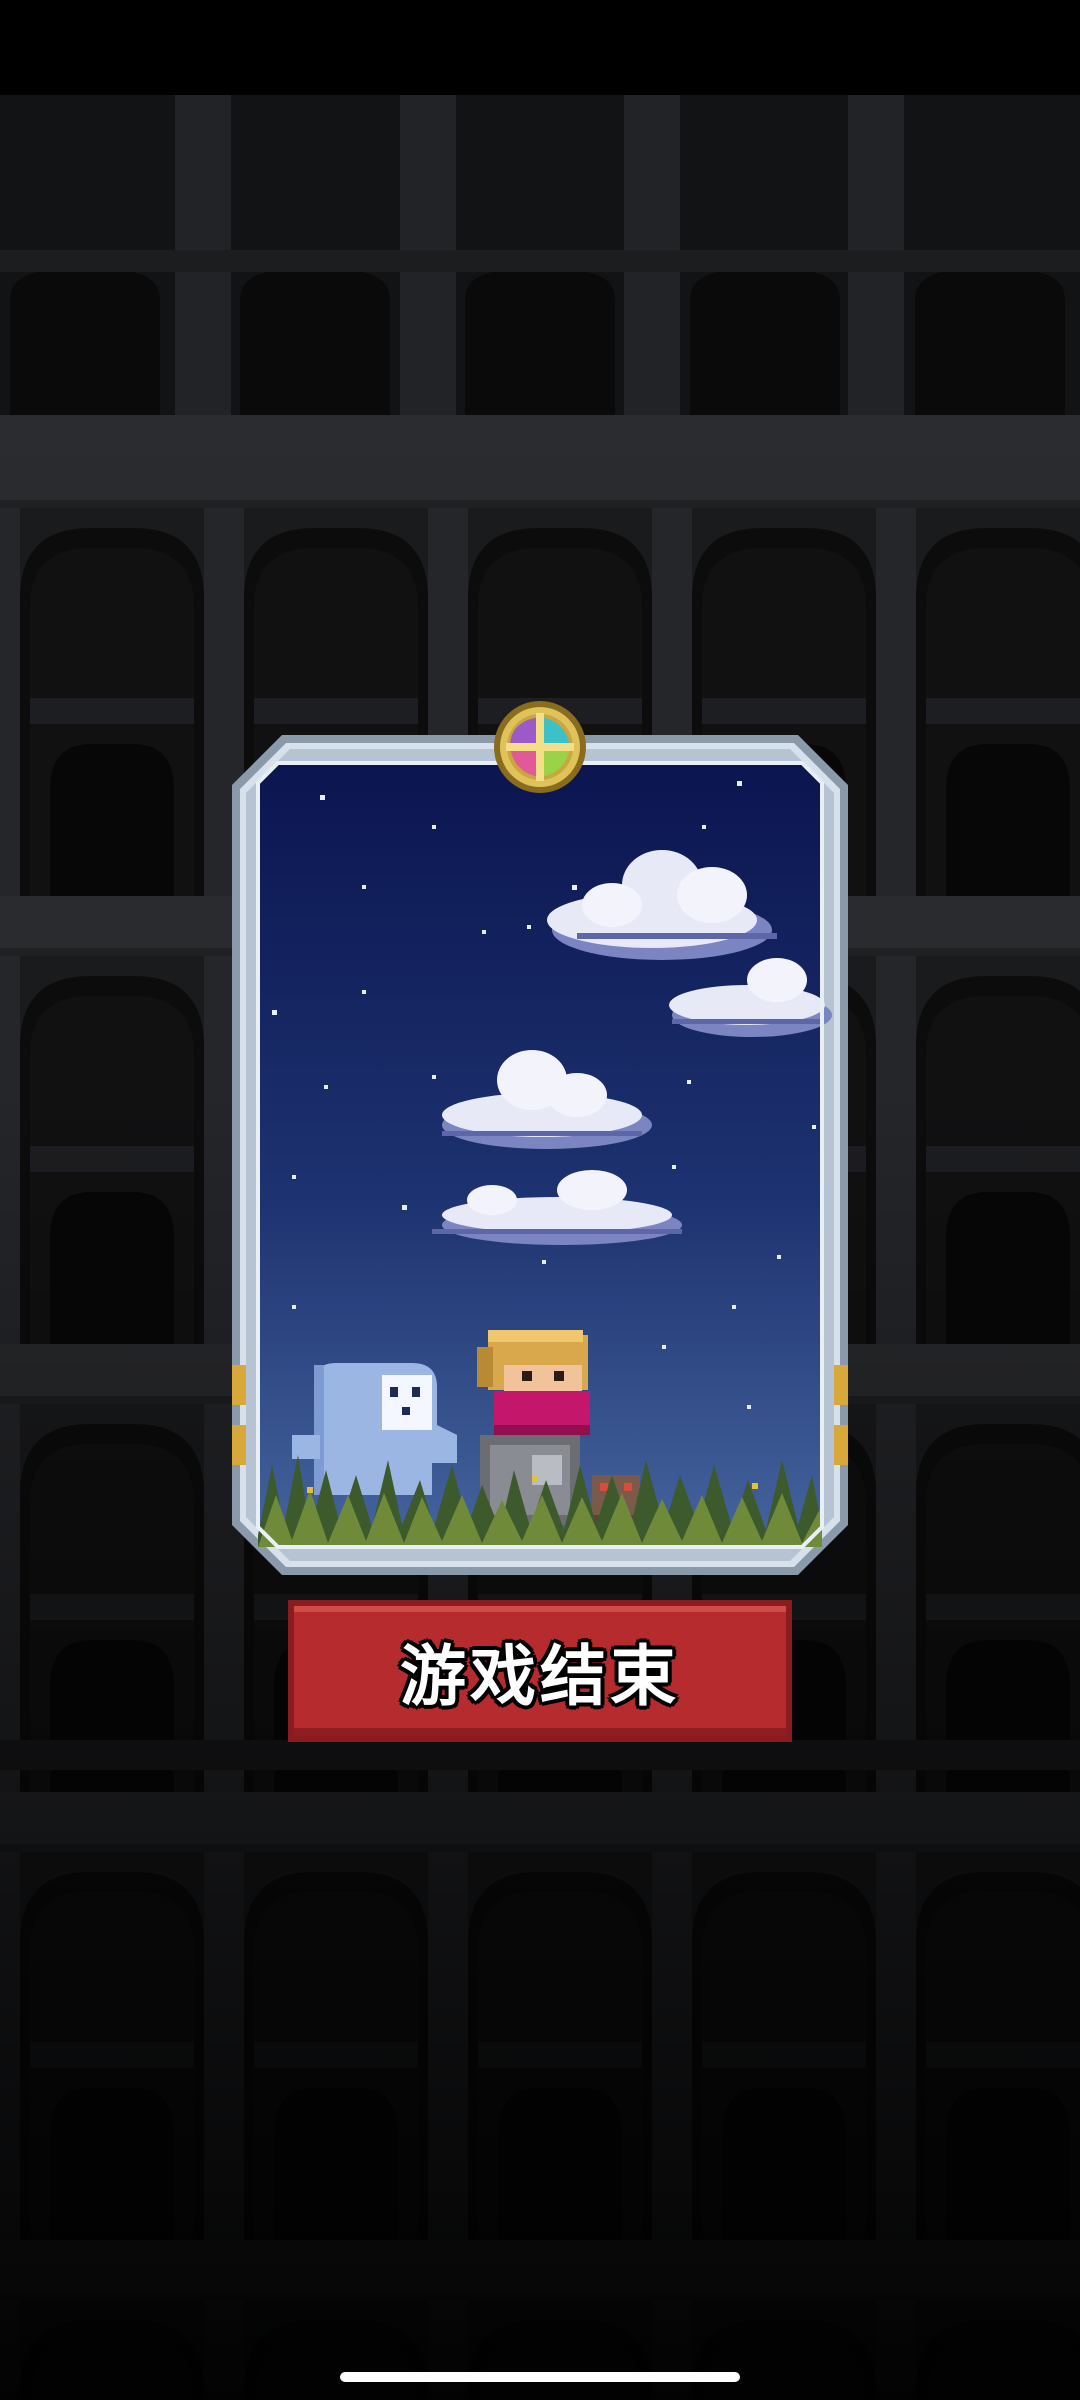 This screenshot has width=1080, height=2400. What do you see at coordinates (540, 2377) in the screenshot?
I see `home-indicator` at bounding box center [540, 2377].